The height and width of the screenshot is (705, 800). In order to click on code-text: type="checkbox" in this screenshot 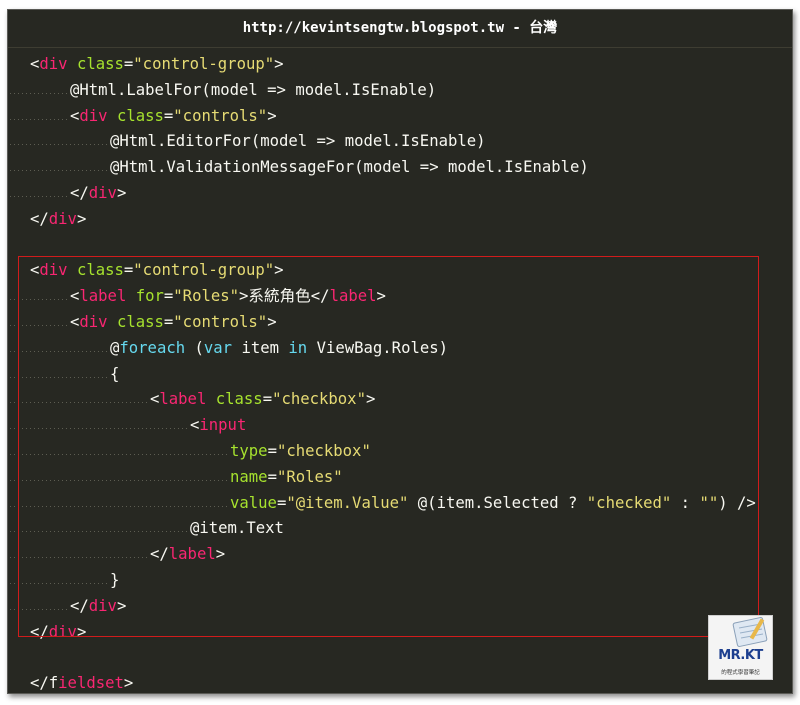, I will do `click(300, 452)`.